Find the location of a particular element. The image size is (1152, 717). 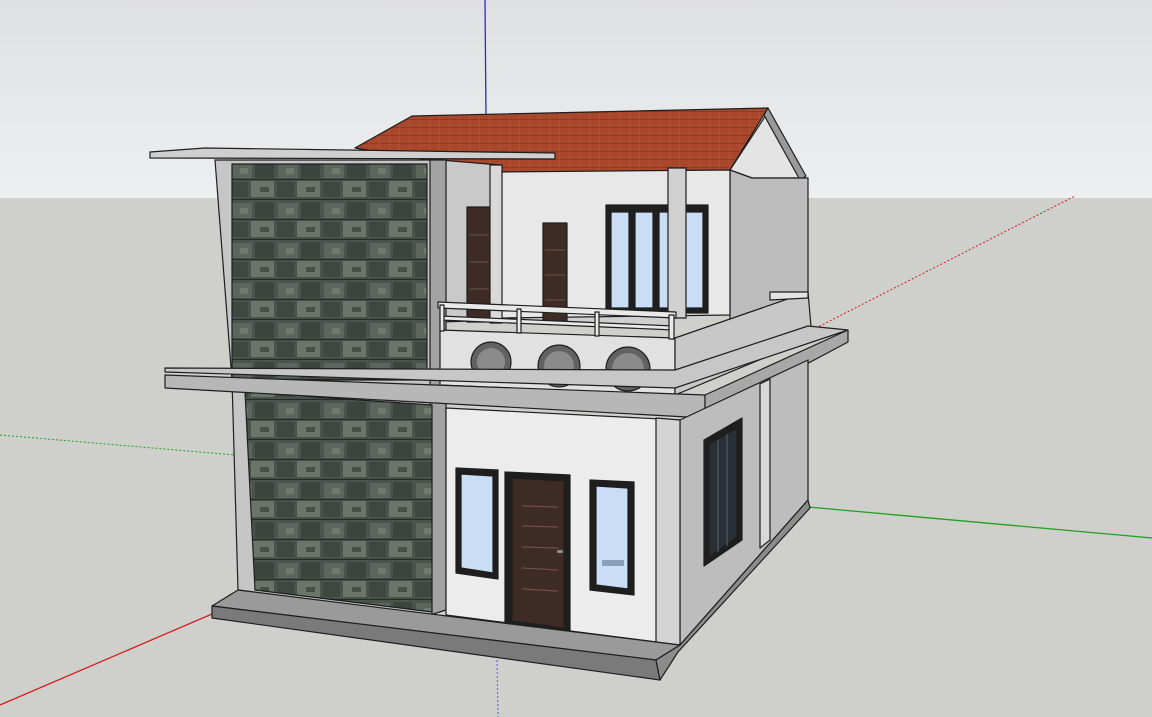

stone-cladding-lower is located at coordinates (338, 502).